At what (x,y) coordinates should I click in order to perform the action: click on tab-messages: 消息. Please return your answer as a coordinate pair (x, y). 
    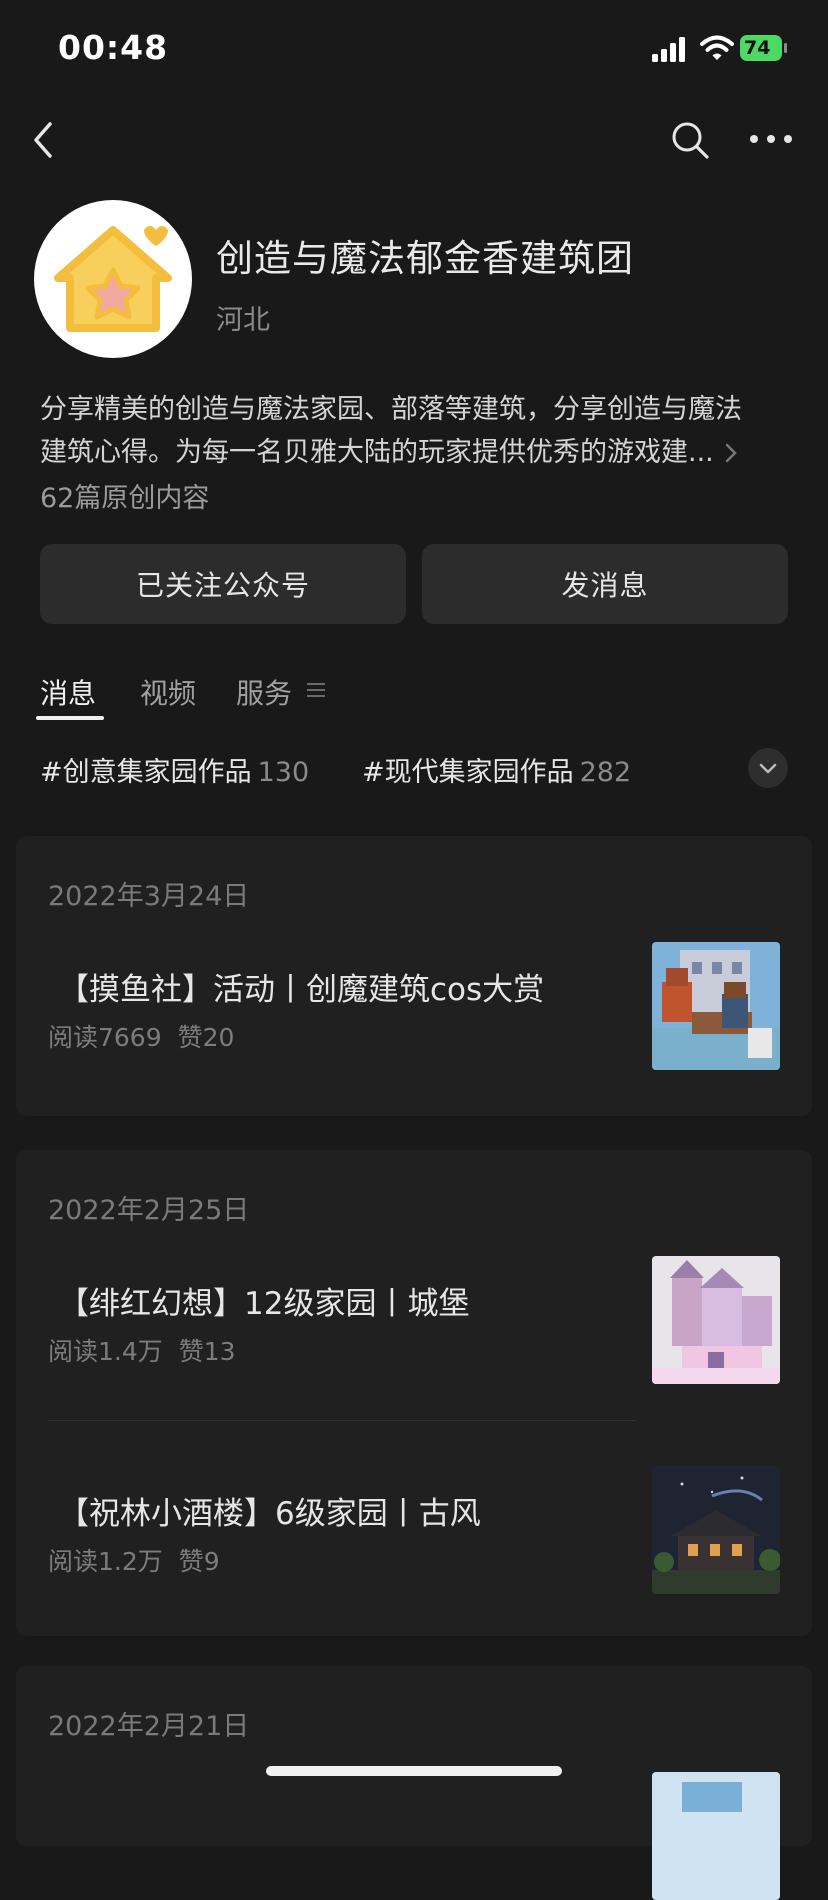
    Looking at the image, I should click on (68, 692).